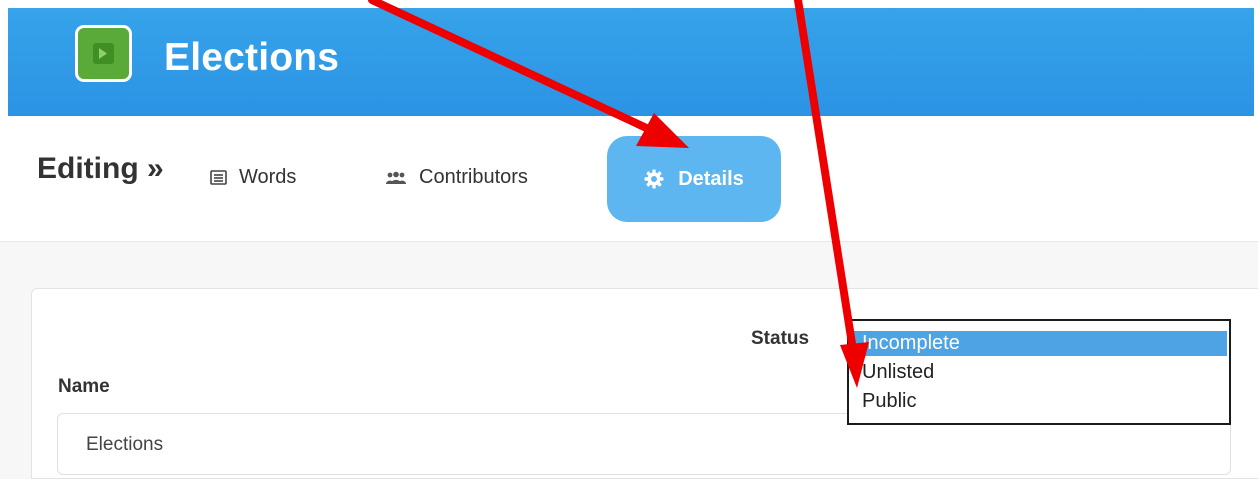 The height and width of the screenshot is (479, 1258). What do you see at coordinates (780, 338) in the screenshot?
I see `status-label: Status` at bounding box center [780, 338].